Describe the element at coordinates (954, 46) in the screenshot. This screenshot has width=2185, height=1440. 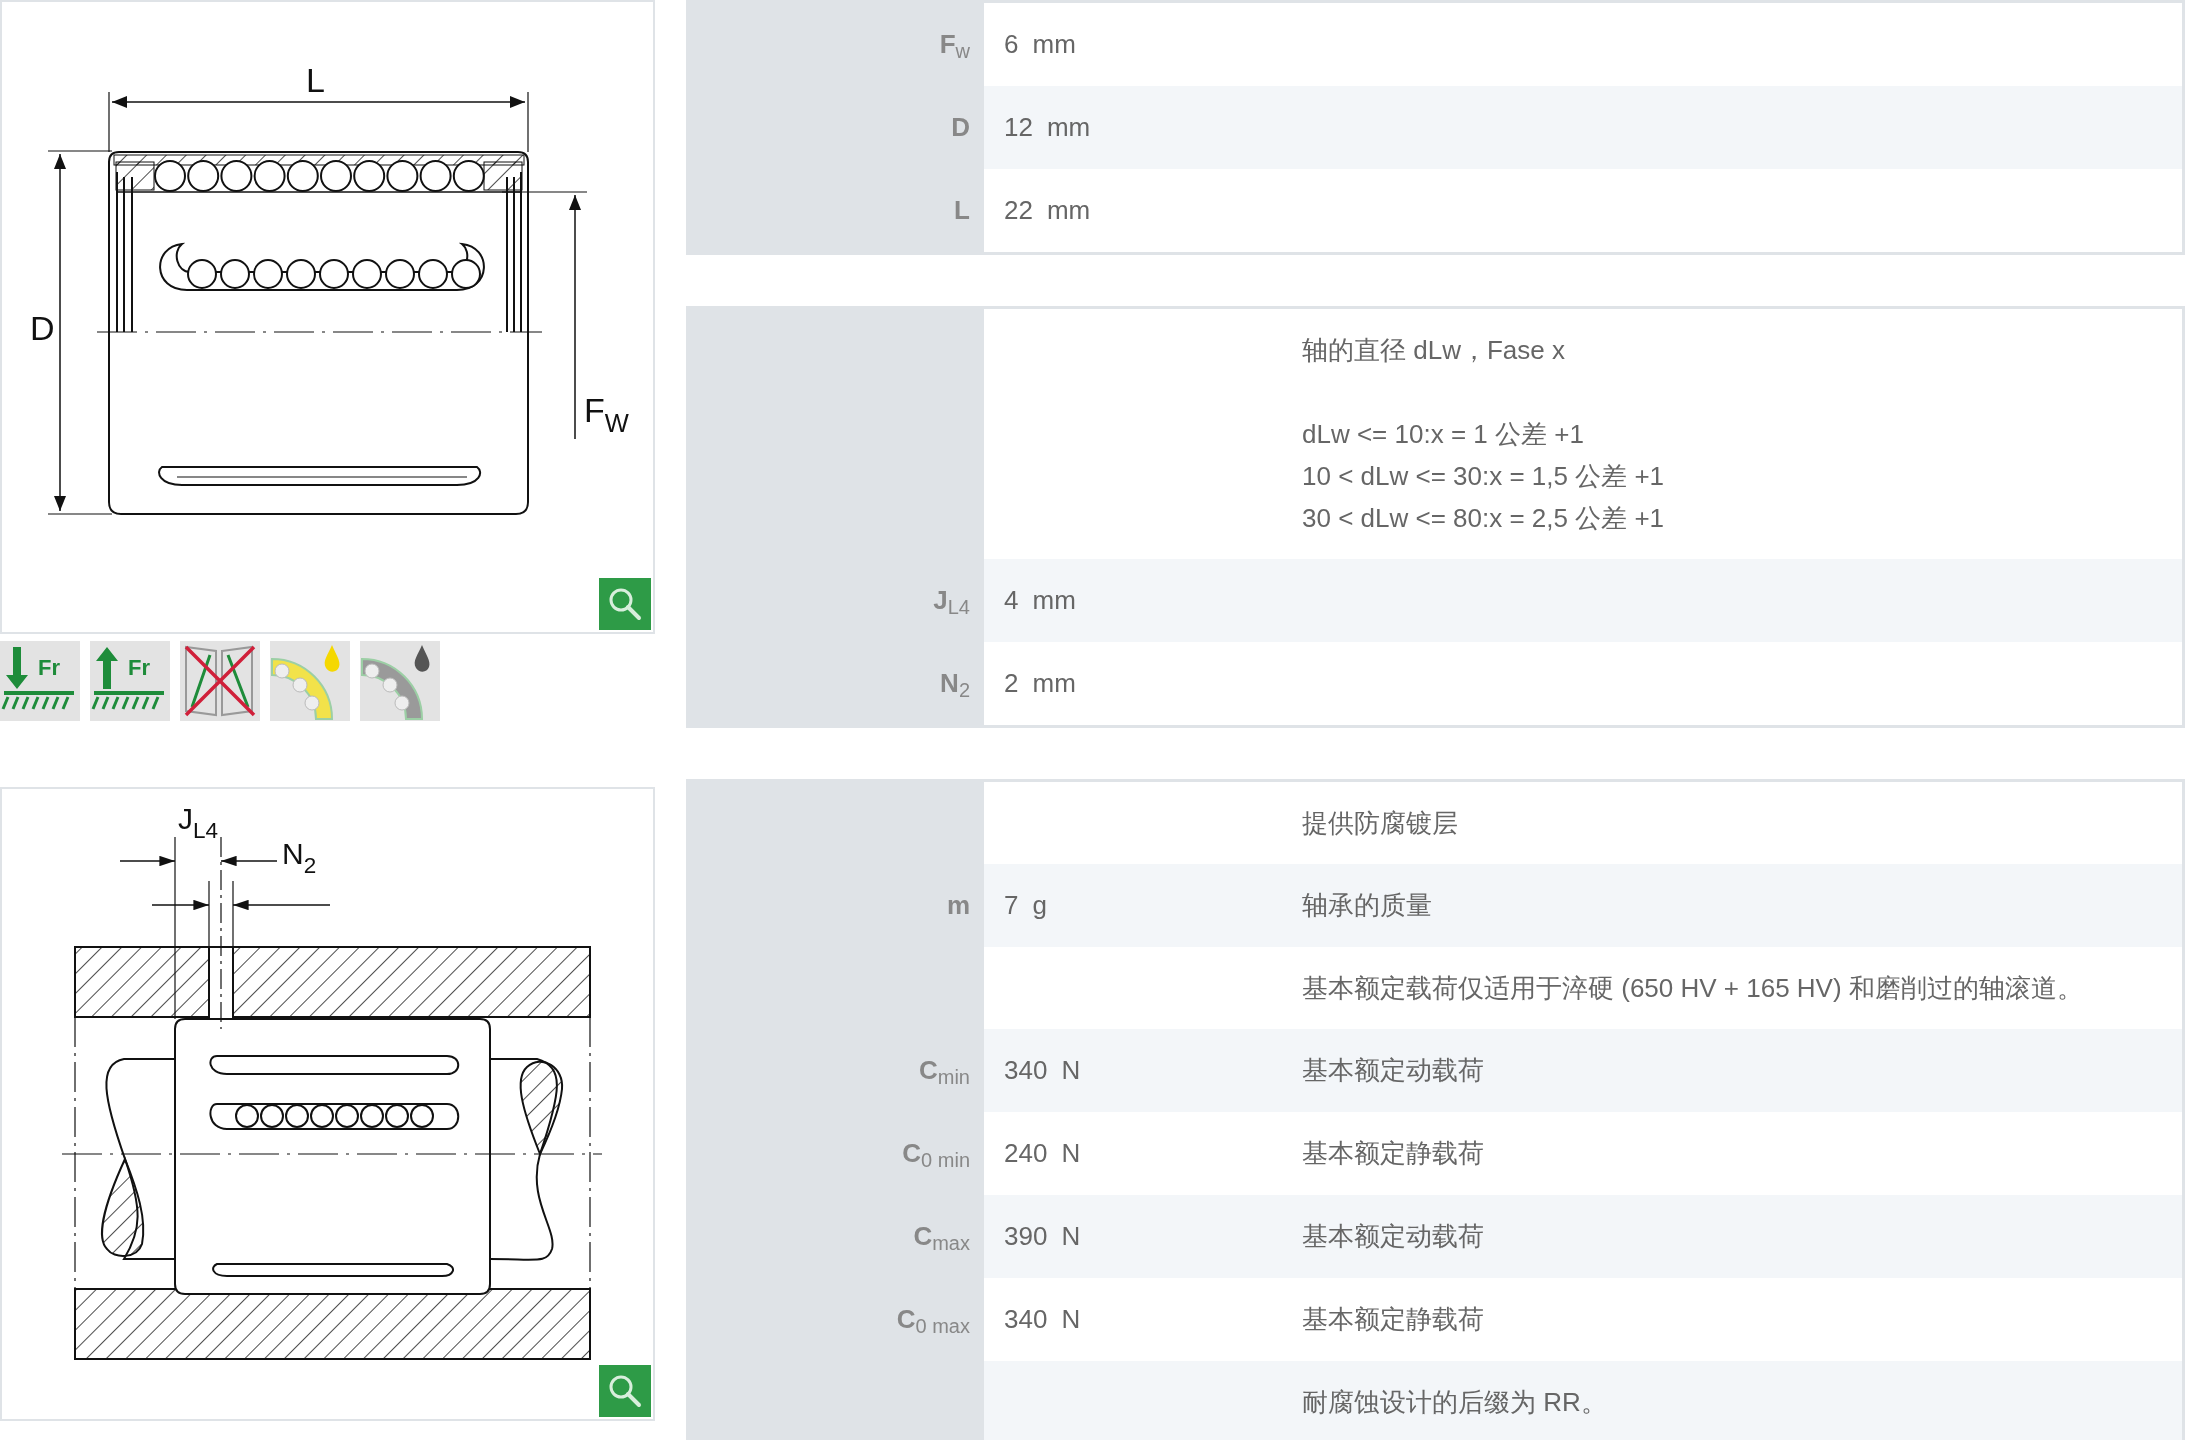
I see `parameter-symbol: F$_{w}$` at that location.